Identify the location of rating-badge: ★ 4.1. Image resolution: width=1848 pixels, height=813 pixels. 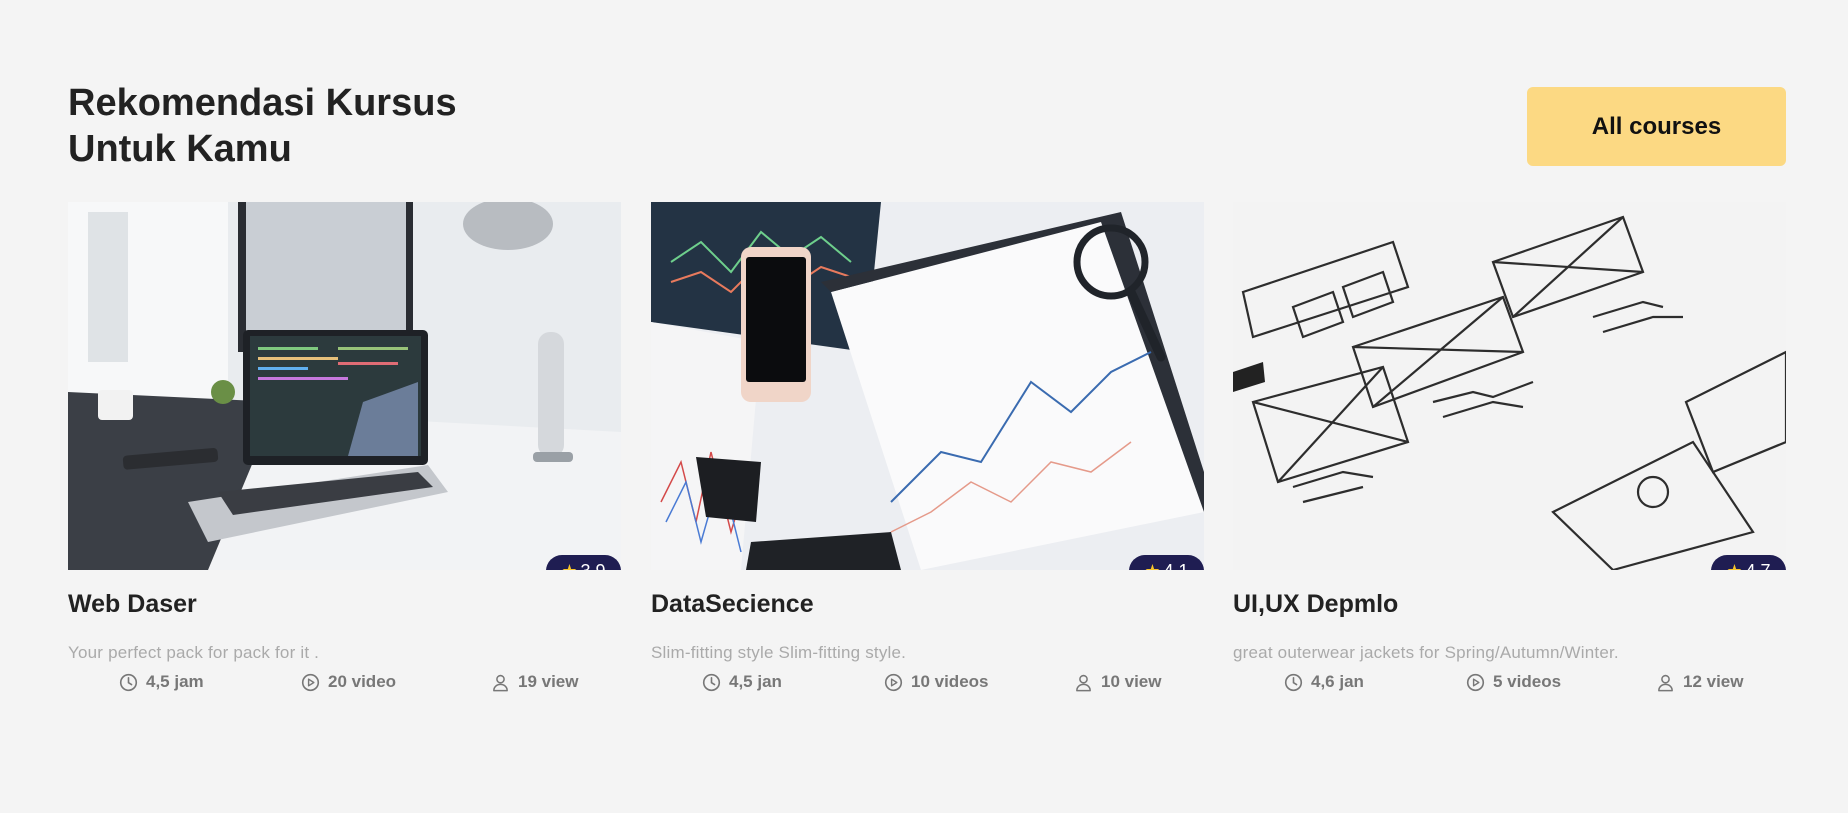
(1166, 562).